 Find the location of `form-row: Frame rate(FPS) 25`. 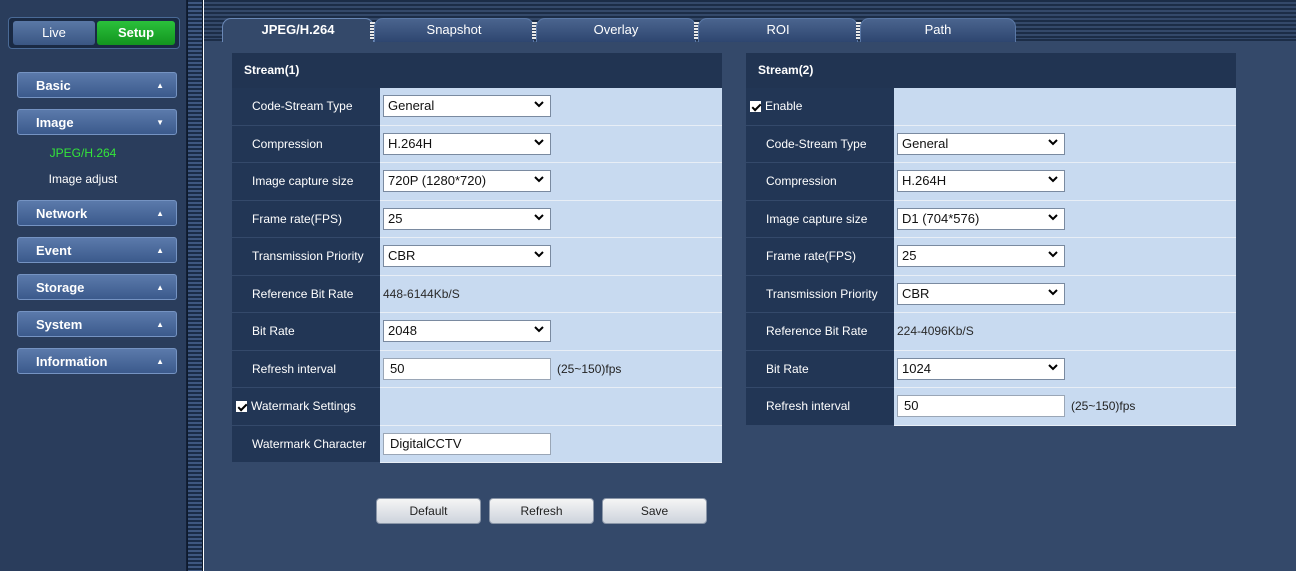

form-row: Frame rate(FPS) 25 is located at coordinates (991, 257).